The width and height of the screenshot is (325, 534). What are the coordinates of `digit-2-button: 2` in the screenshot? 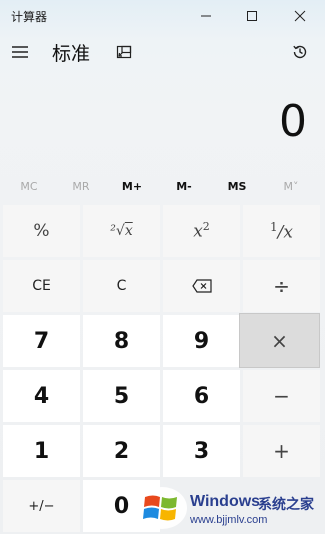 It's located at (121, 451).